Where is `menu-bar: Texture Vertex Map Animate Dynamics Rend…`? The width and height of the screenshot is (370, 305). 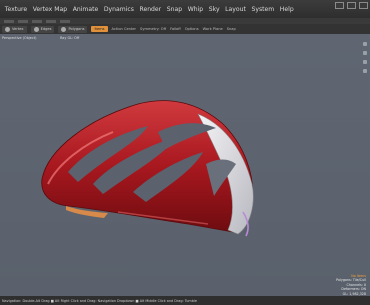
menu-bar: Texture Vertex Map Animate Dynamics Rend… is located at coordinates (185, 9).